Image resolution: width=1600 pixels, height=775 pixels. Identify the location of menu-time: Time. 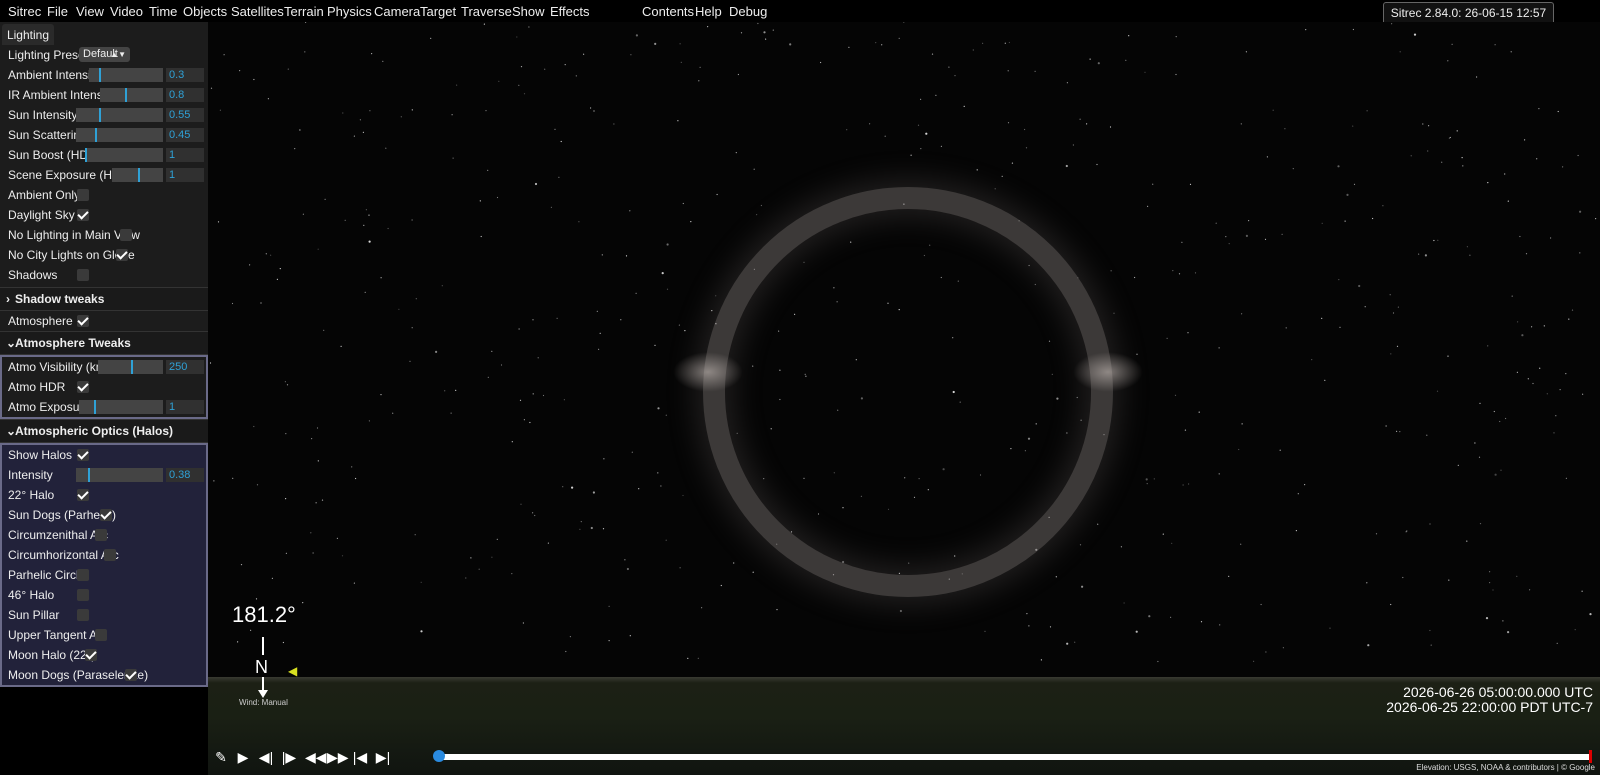
(163, 11).